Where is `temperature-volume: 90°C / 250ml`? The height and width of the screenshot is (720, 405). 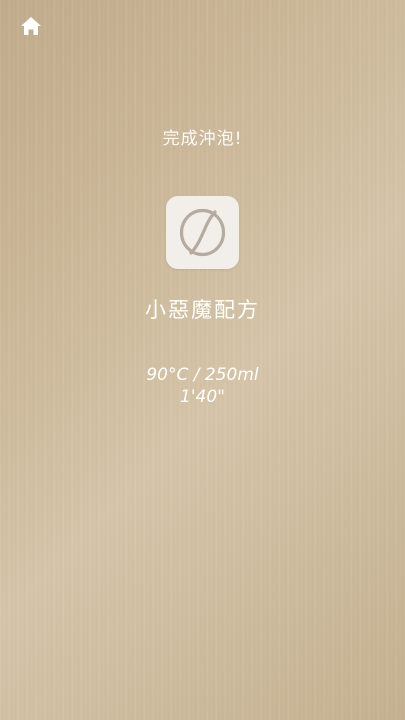
temperature-volume: 90°C / 250ml is located at coordinates (202, 375).